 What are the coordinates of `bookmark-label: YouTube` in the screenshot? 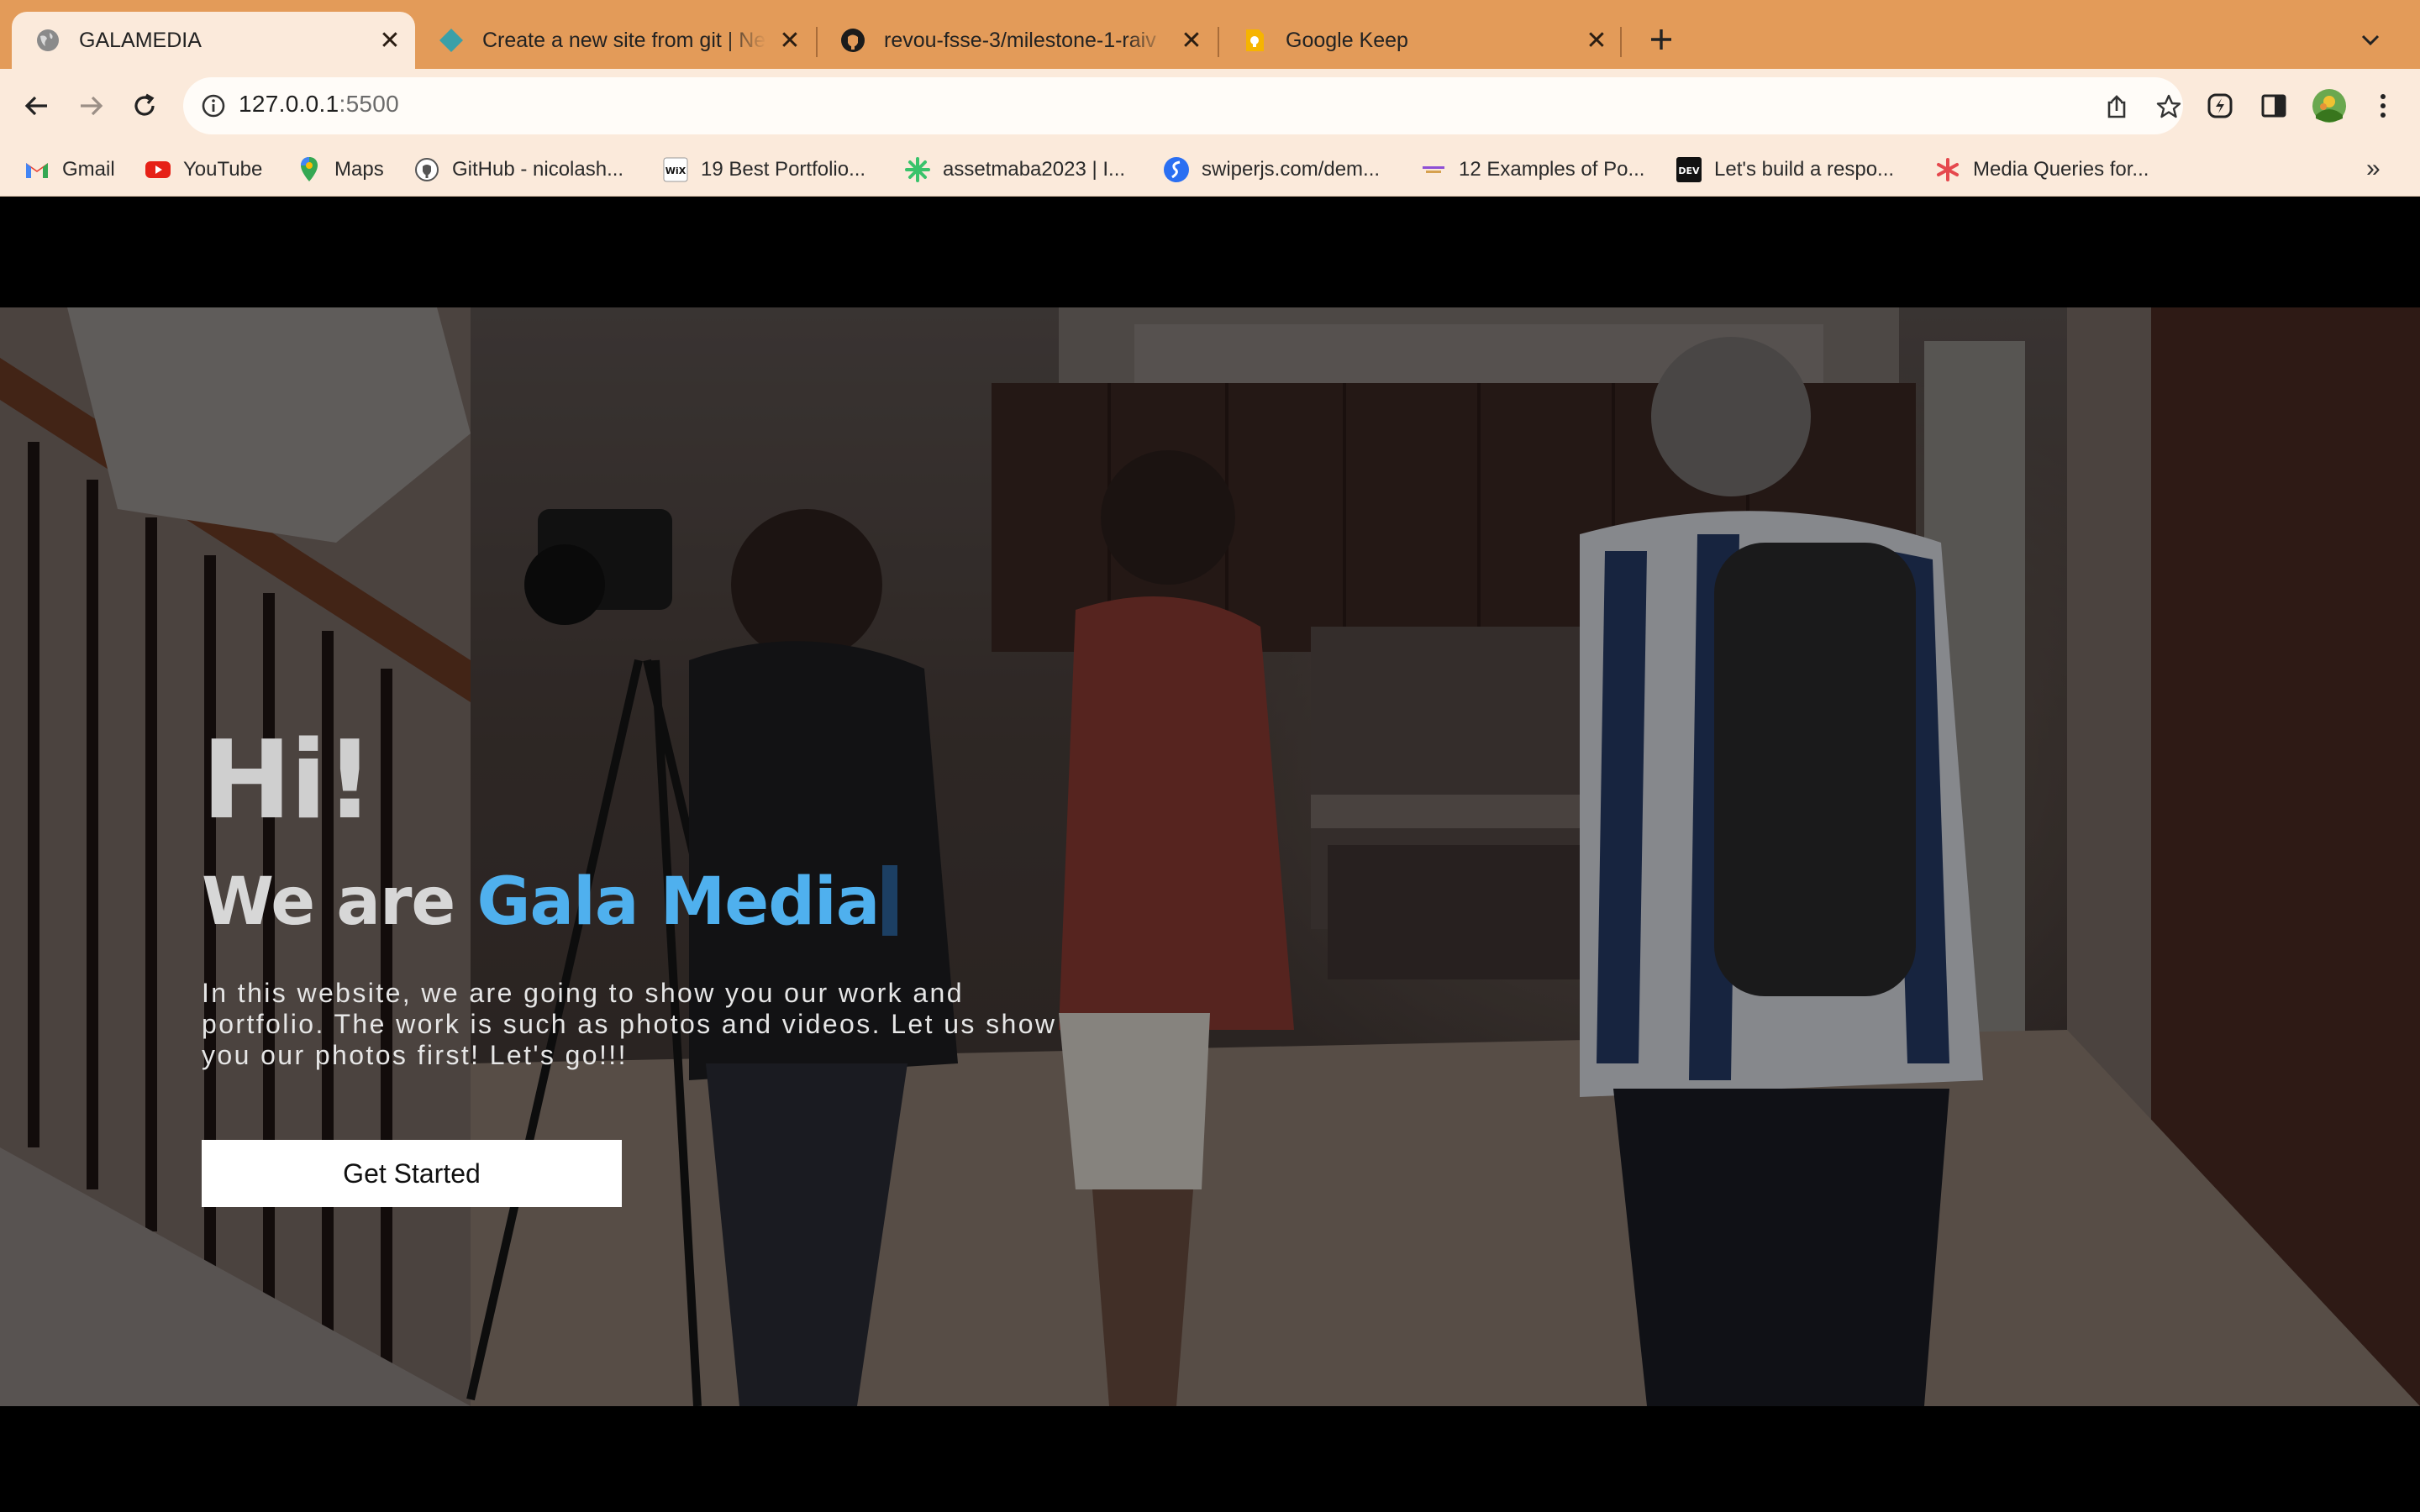 It's located at (223, 169).